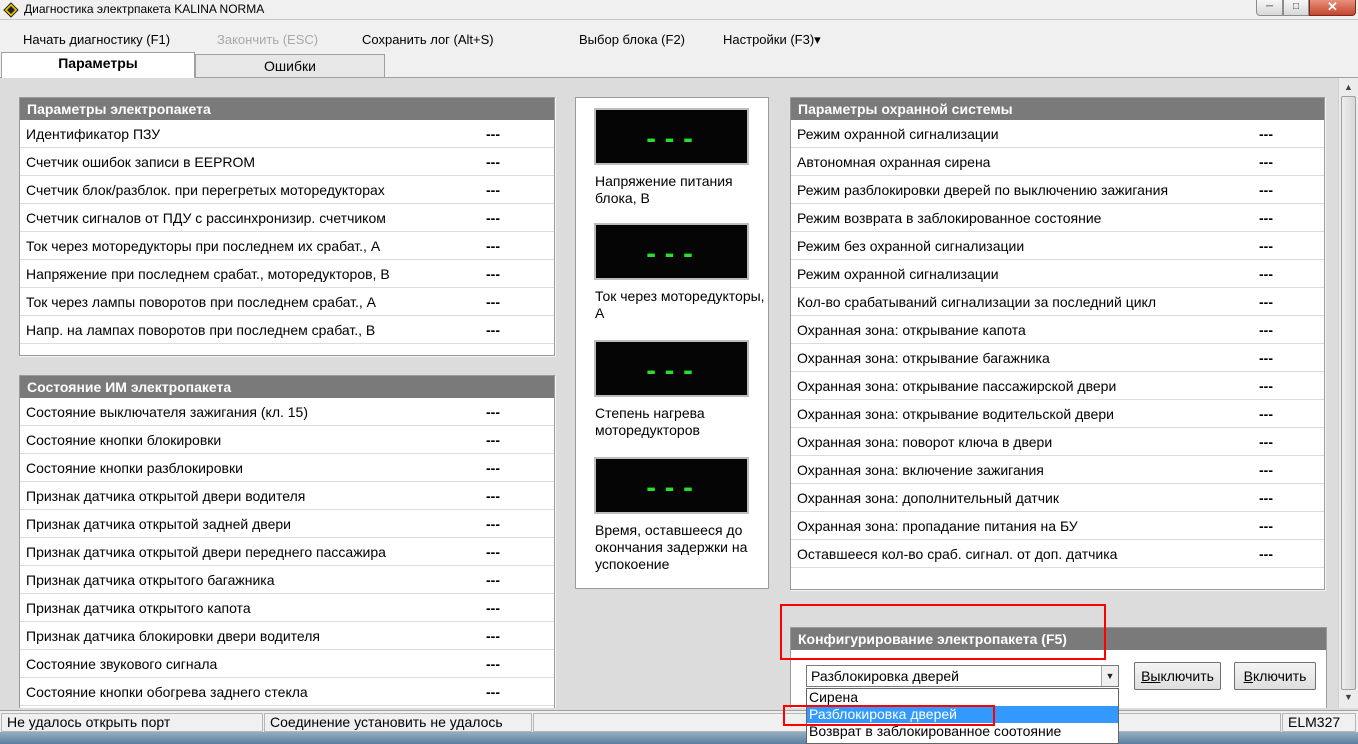 The image size is (1358, 744). What do you see at coordinates (267, 39) in the screenshot?
I see `finish-menu: Закончить (ESC)` at bounding box center [267, 39].